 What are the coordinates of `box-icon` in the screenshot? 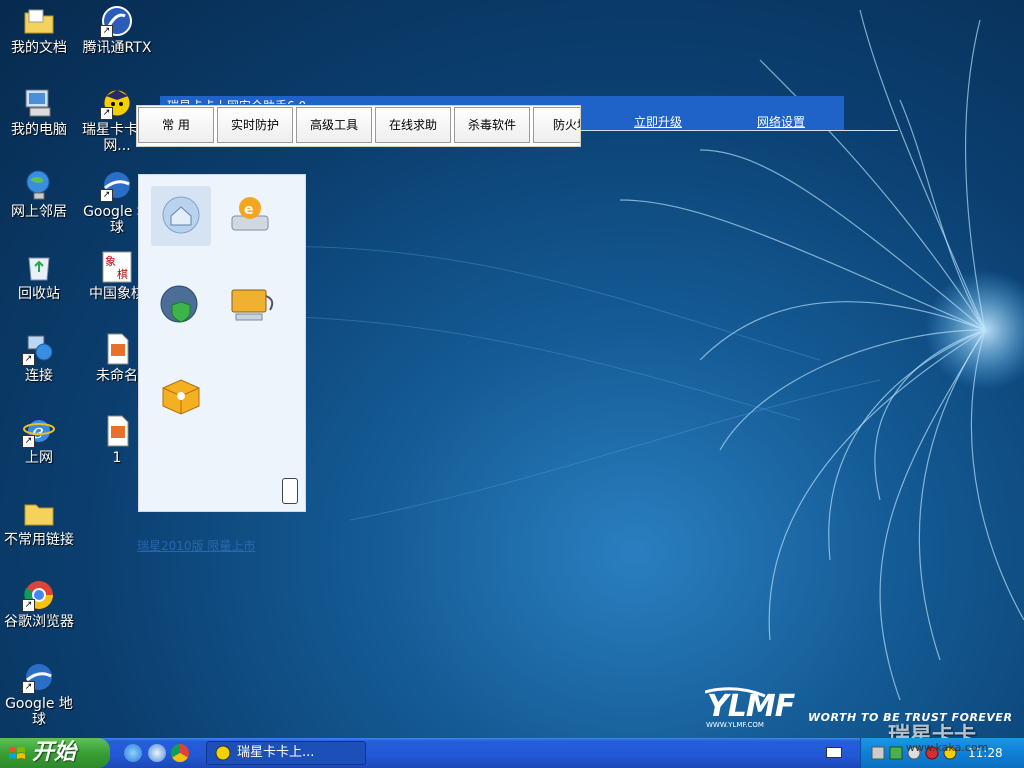 It's located at (181, 397).